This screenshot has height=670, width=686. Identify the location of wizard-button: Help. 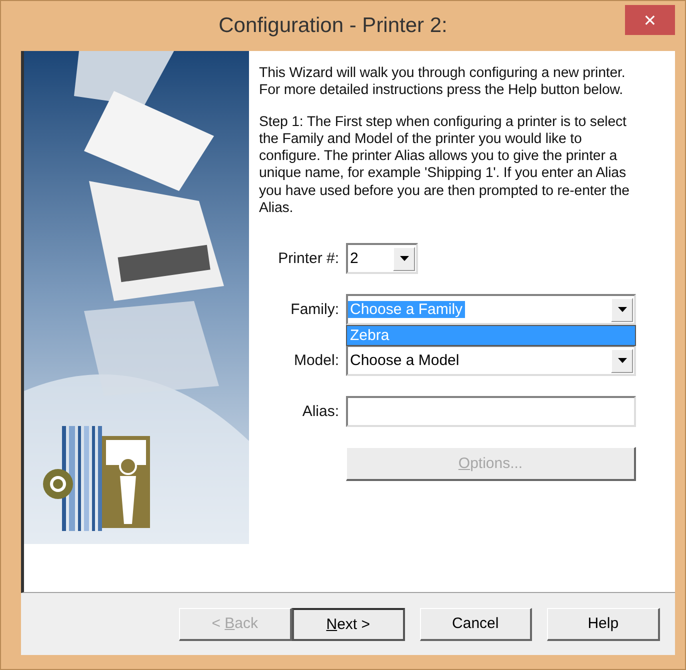
(603, 624).